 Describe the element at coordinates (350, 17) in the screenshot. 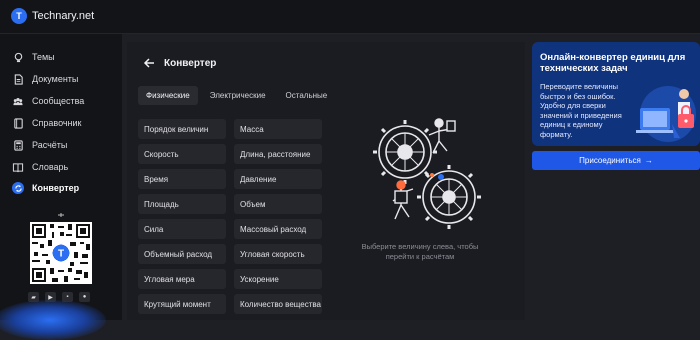

I see `top-bar: T Technary.net` at that location.